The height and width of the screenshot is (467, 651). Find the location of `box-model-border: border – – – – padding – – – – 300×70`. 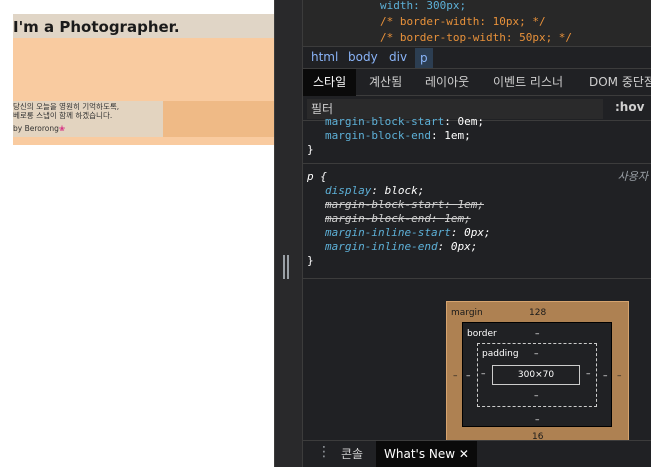

box-model-border: border – – – – padding – – – – 300×70 is located at coordinates (537, 374).